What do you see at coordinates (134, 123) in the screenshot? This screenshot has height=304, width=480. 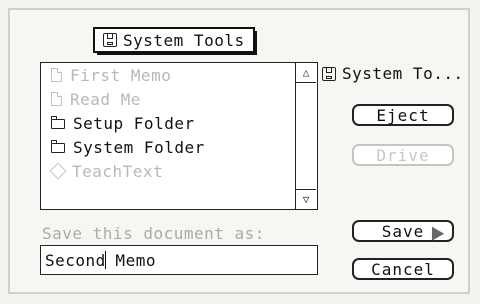 I see `list-item-label: Setup Folder` at bounding box center [134, 123].